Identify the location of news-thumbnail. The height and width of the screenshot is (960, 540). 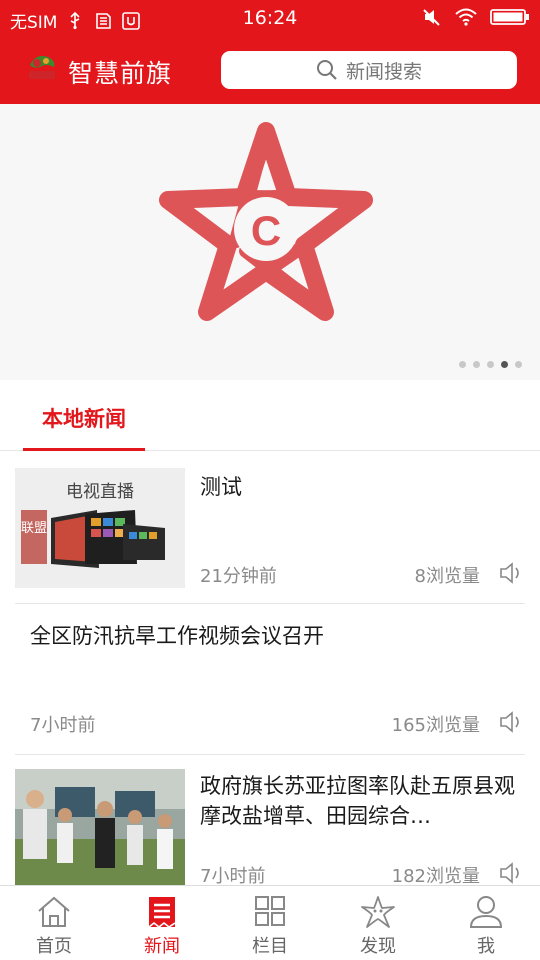
(100, 827).